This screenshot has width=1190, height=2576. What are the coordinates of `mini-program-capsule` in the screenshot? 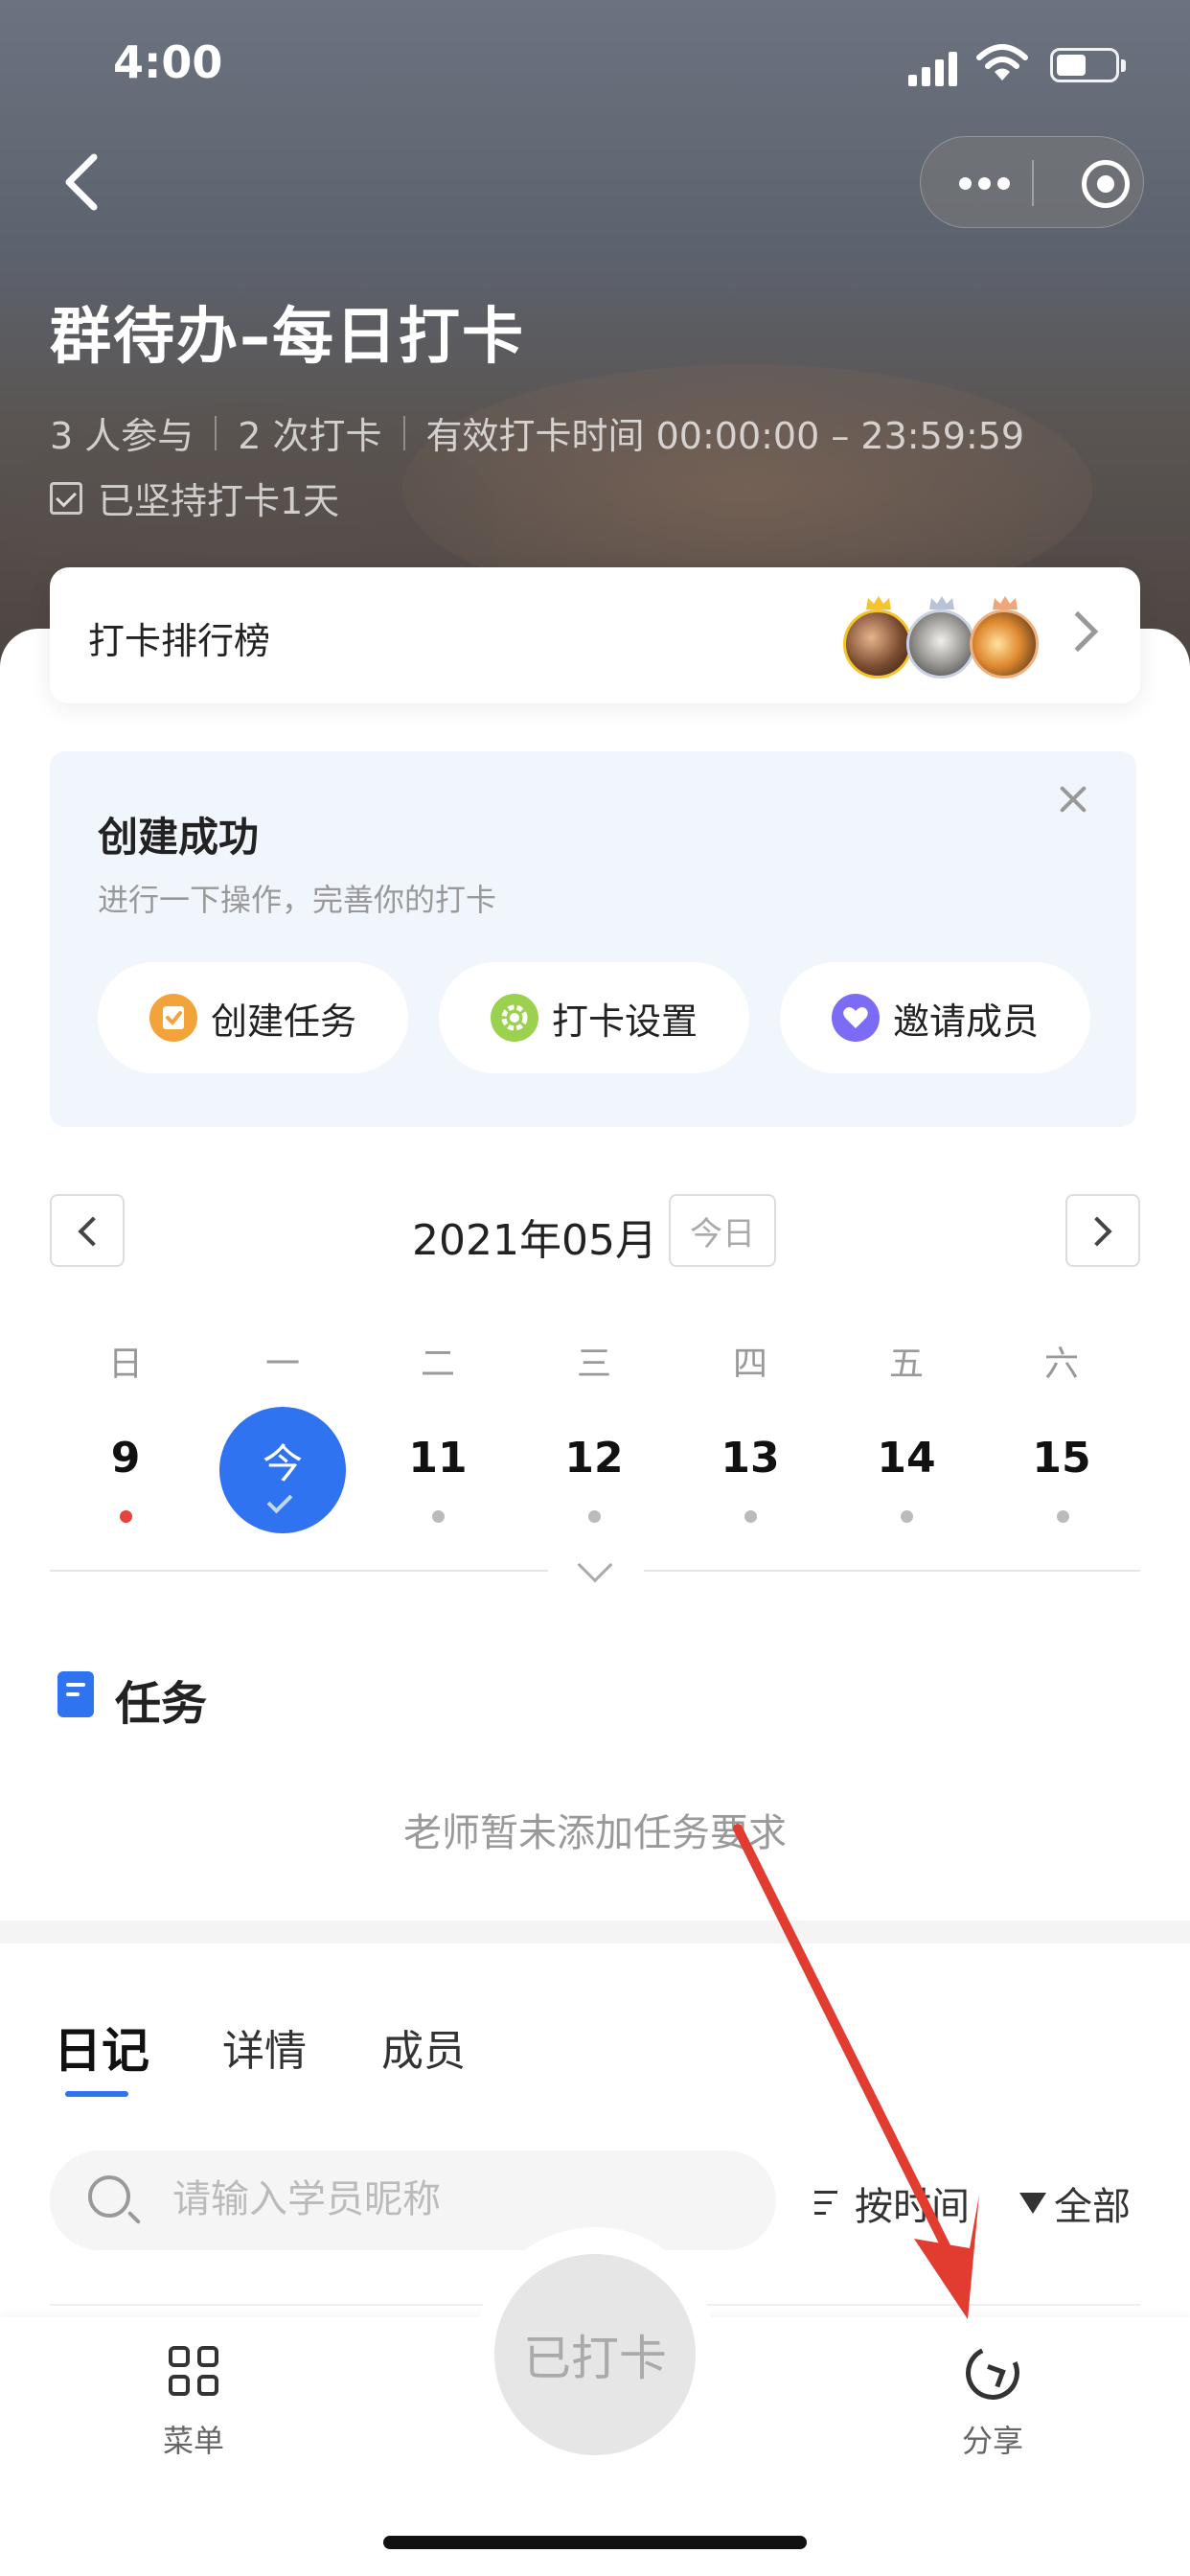 It's located at (1032, 182).